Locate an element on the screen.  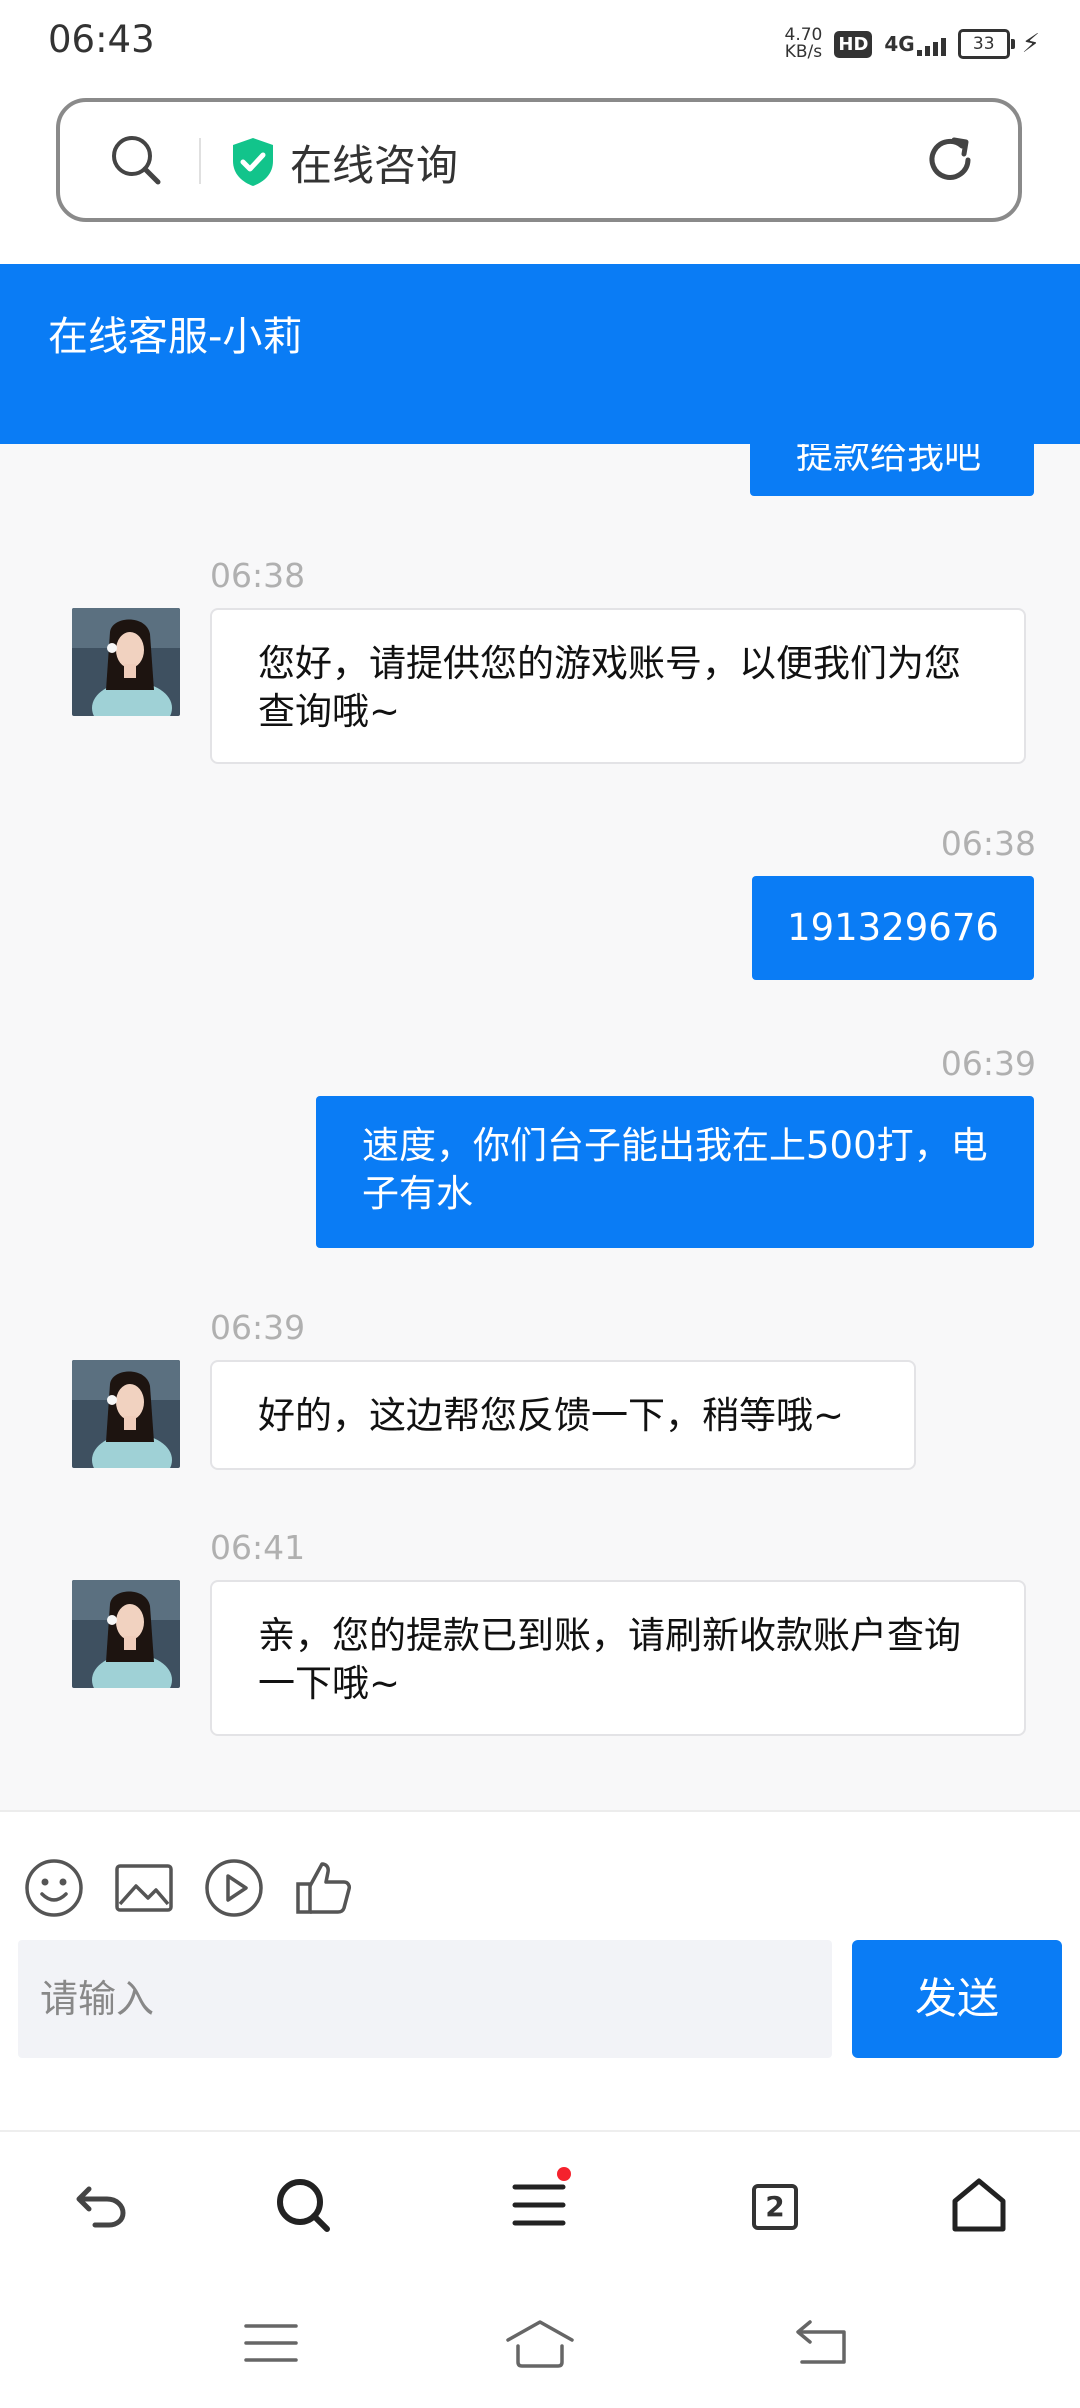
menu-icon is located at coordinates (540, 2203).